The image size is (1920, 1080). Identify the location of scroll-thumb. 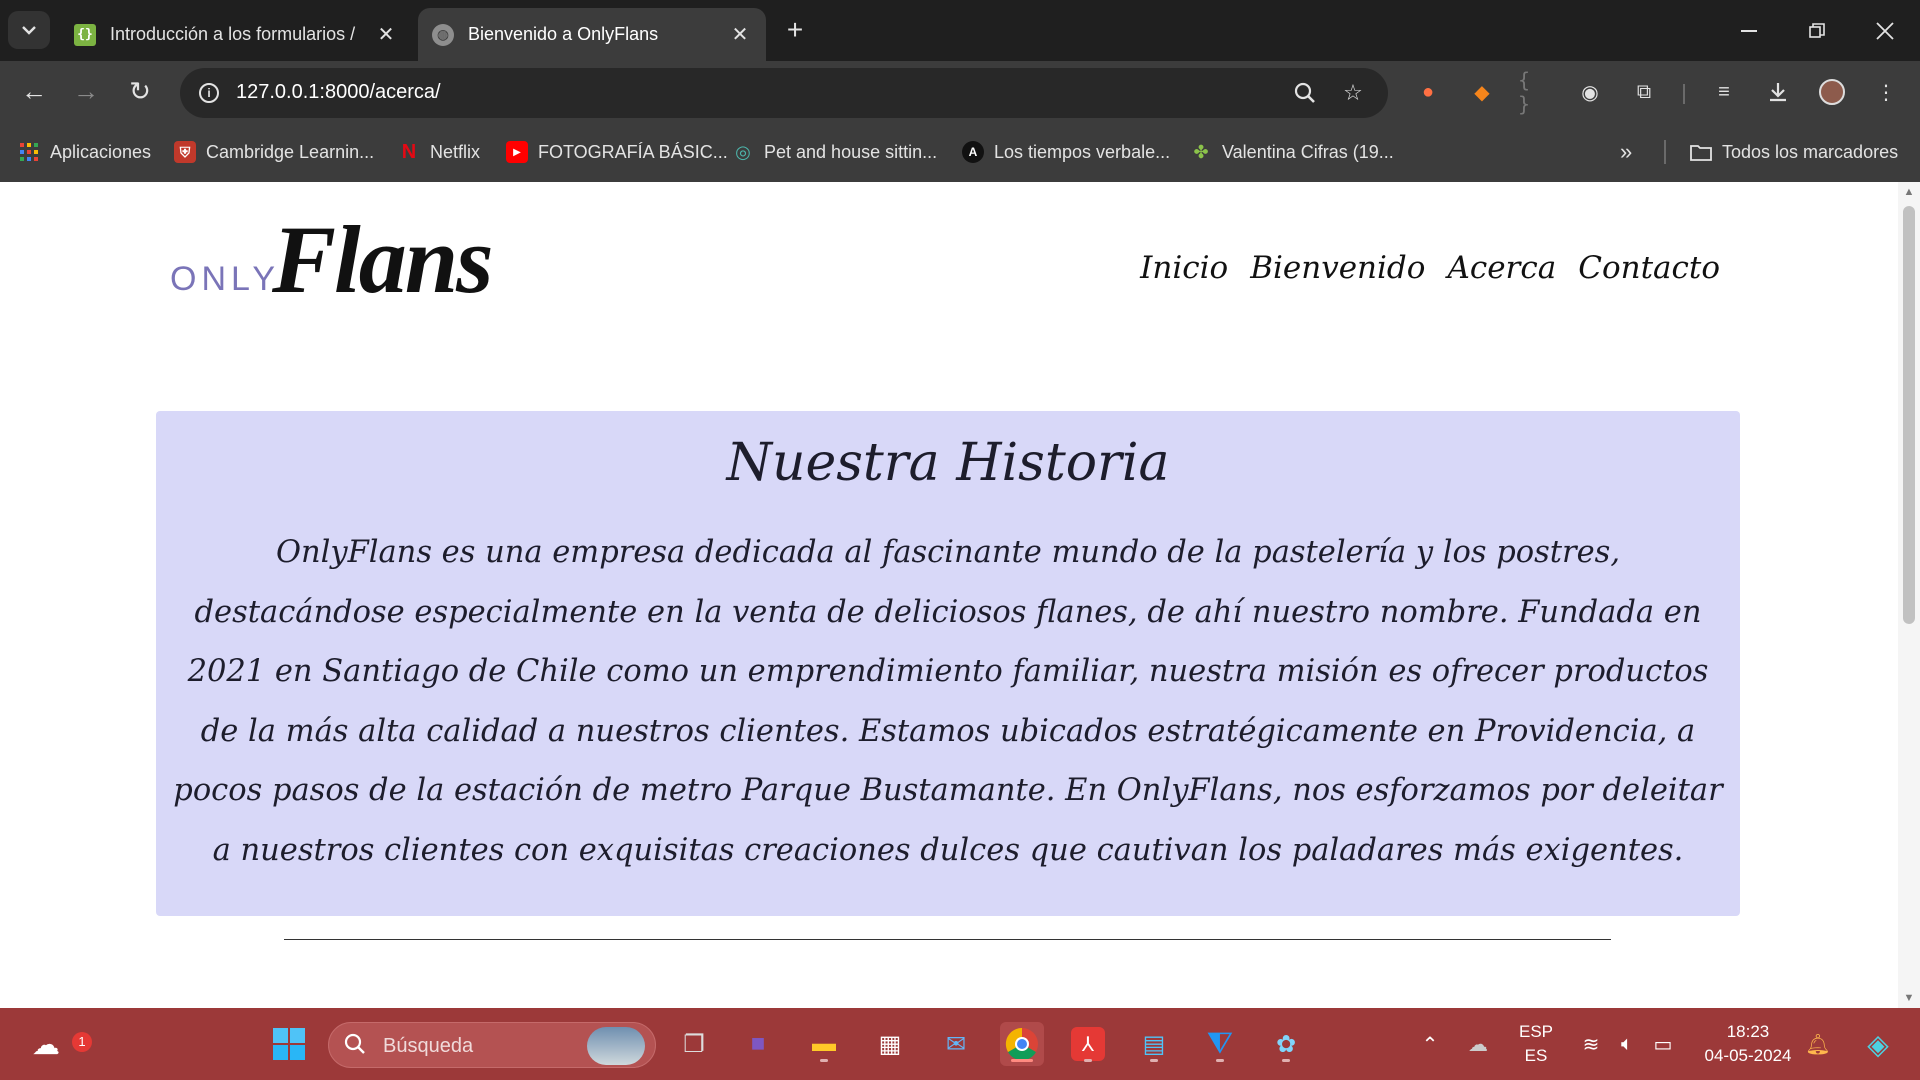
(1909, 415).